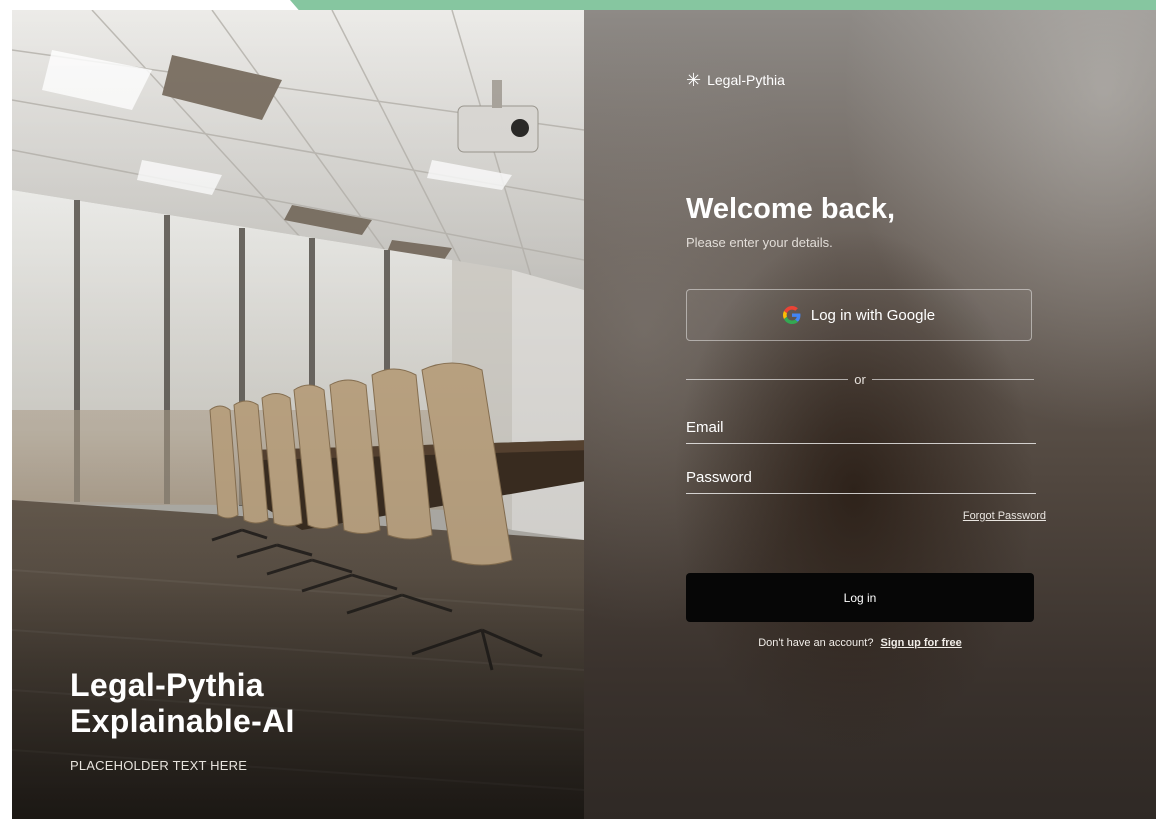 The height and width of the screenshot is (819, 1156). I want to click on asterisk-icon: ✳, so click(694, 80).